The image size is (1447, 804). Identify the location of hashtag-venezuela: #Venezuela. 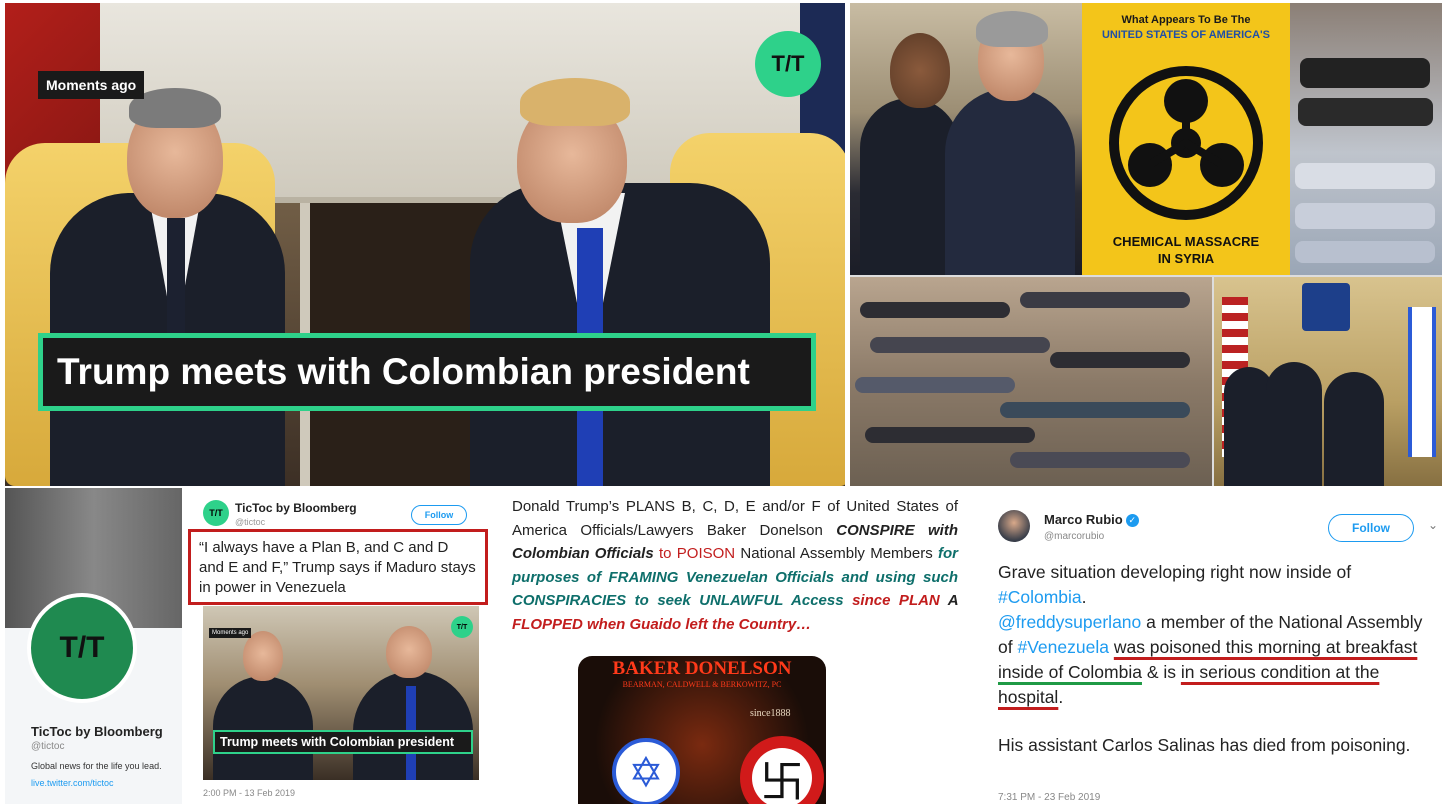
(1062, 647).